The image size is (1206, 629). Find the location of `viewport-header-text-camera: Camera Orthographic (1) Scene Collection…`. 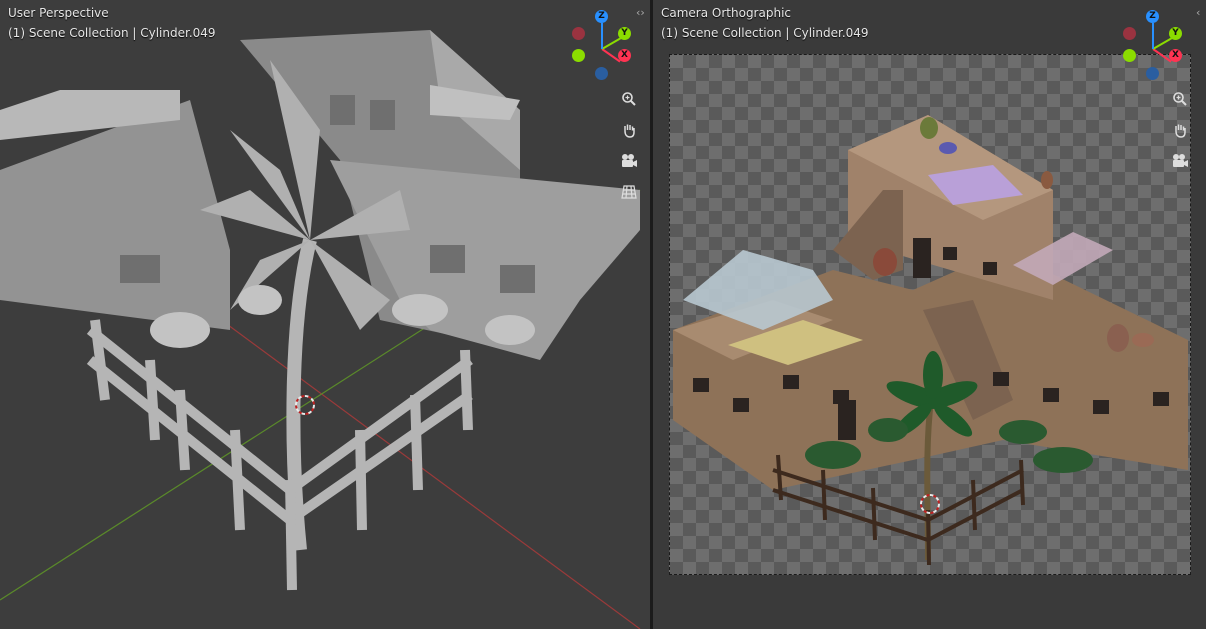

viewport-header-text-camera: Camera Orthographic (1) Scene Collection… is located at coordinates (765, 23).